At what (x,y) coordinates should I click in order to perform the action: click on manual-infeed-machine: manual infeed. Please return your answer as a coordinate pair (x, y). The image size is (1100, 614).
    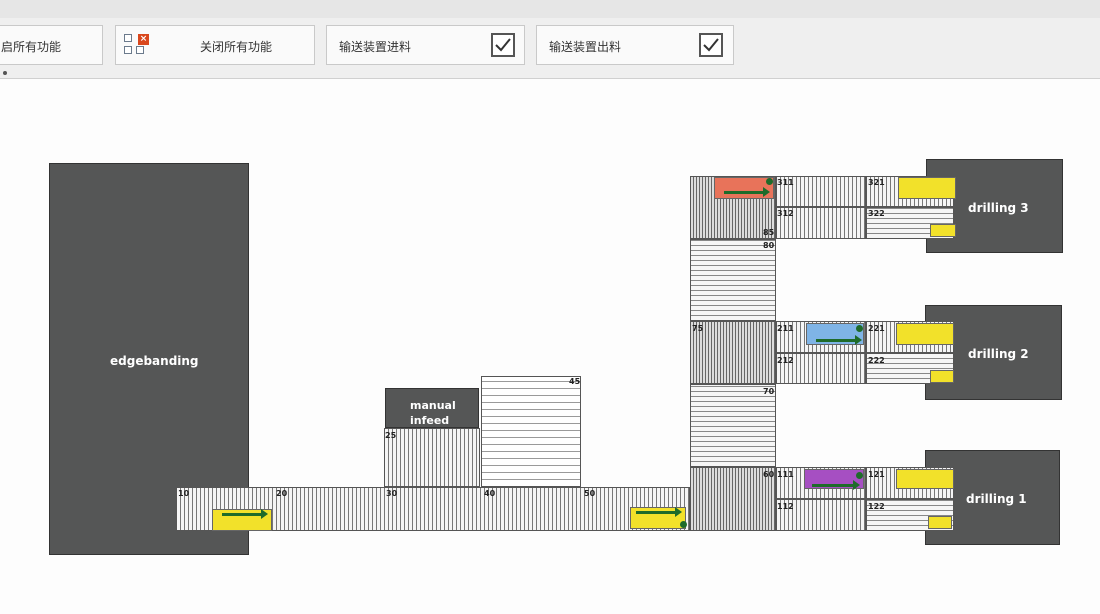
    Looking at the image, I should click on (432, 408).